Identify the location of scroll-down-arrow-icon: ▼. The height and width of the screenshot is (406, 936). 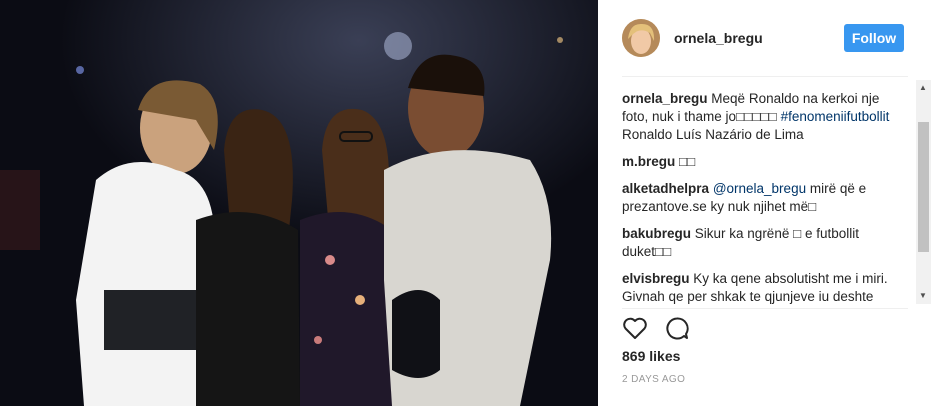
(923, 296).